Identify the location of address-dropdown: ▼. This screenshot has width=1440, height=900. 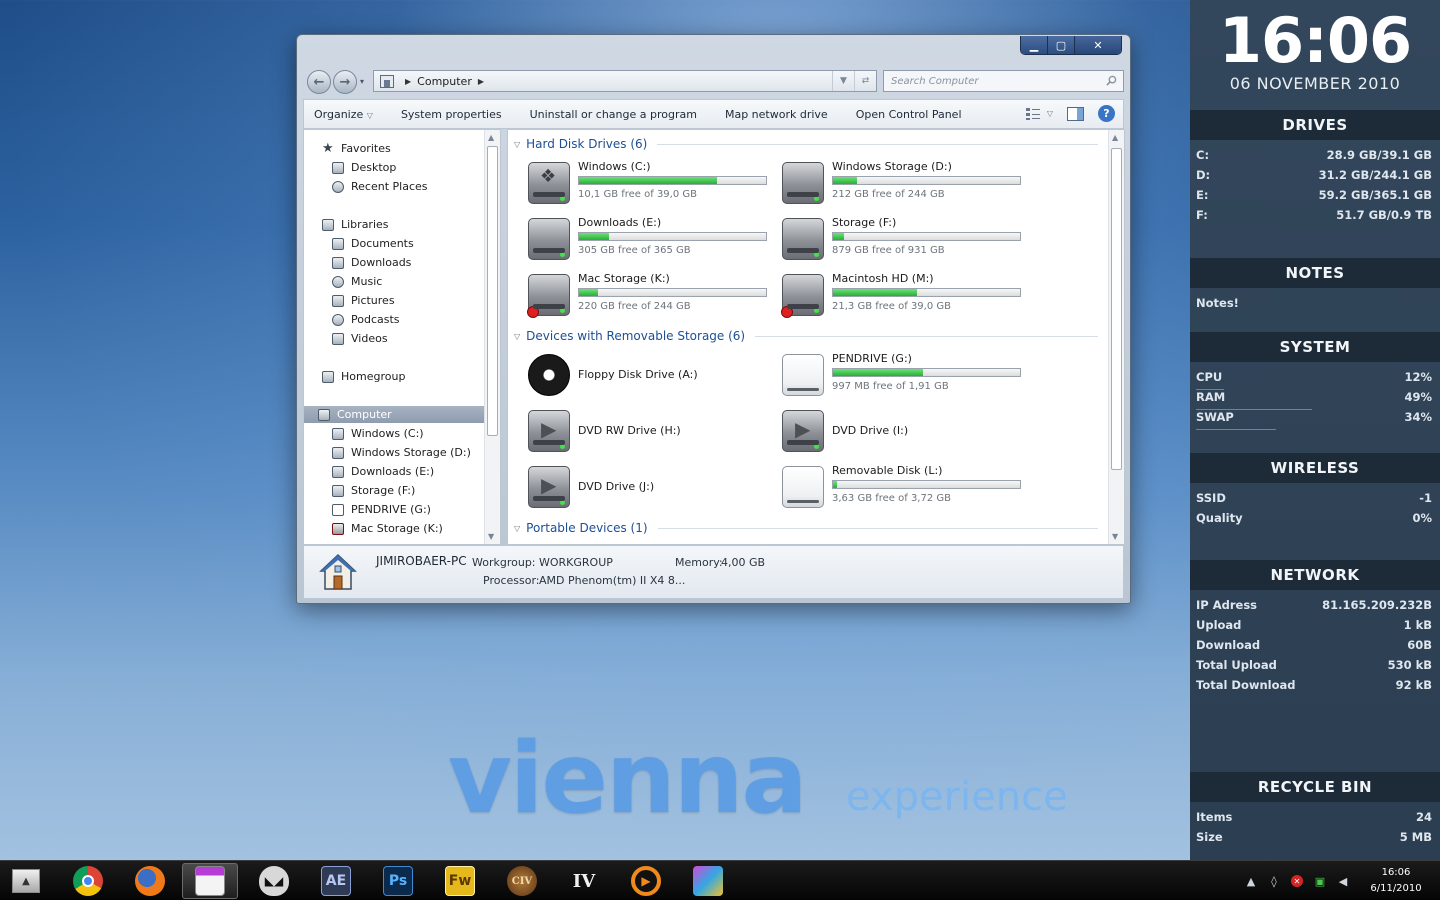
(843, 81).